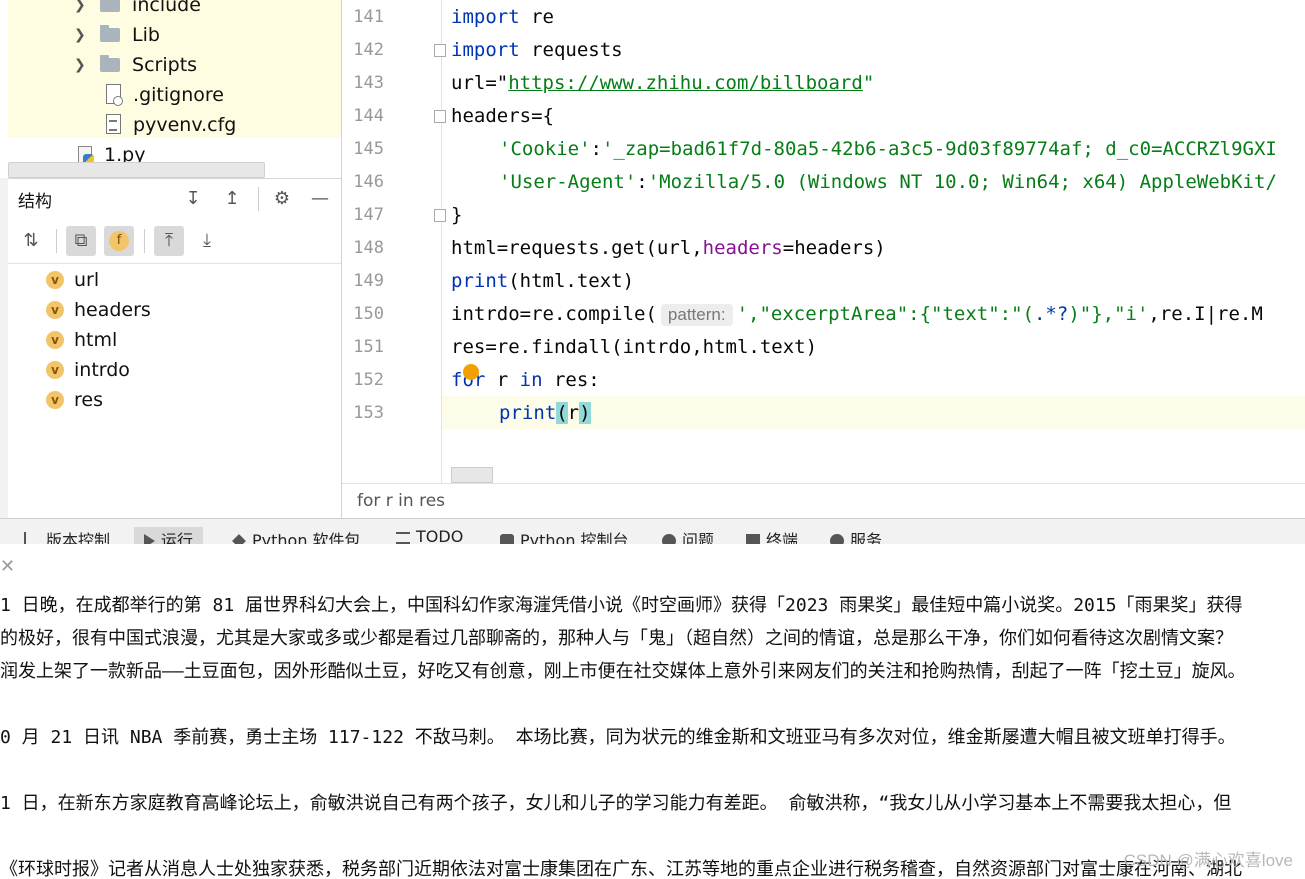 The height and width of the screenshot is (879, 1305). What do you see at coordinates (368, 17) in the screenshot?
I see `line-number: 141` at bounding box center [368, 17].